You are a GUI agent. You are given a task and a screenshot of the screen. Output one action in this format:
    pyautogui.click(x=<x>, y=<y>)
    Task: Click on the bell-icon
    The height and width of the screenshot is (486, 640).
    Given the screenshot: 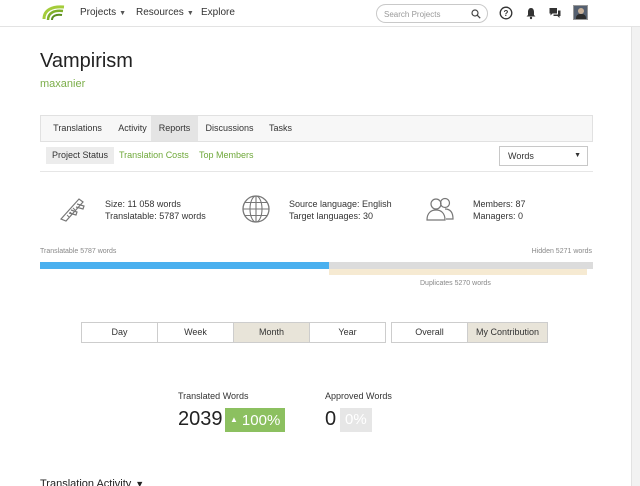 What is the action you would take?
    pyautogui.click(x=531, y=13)
    